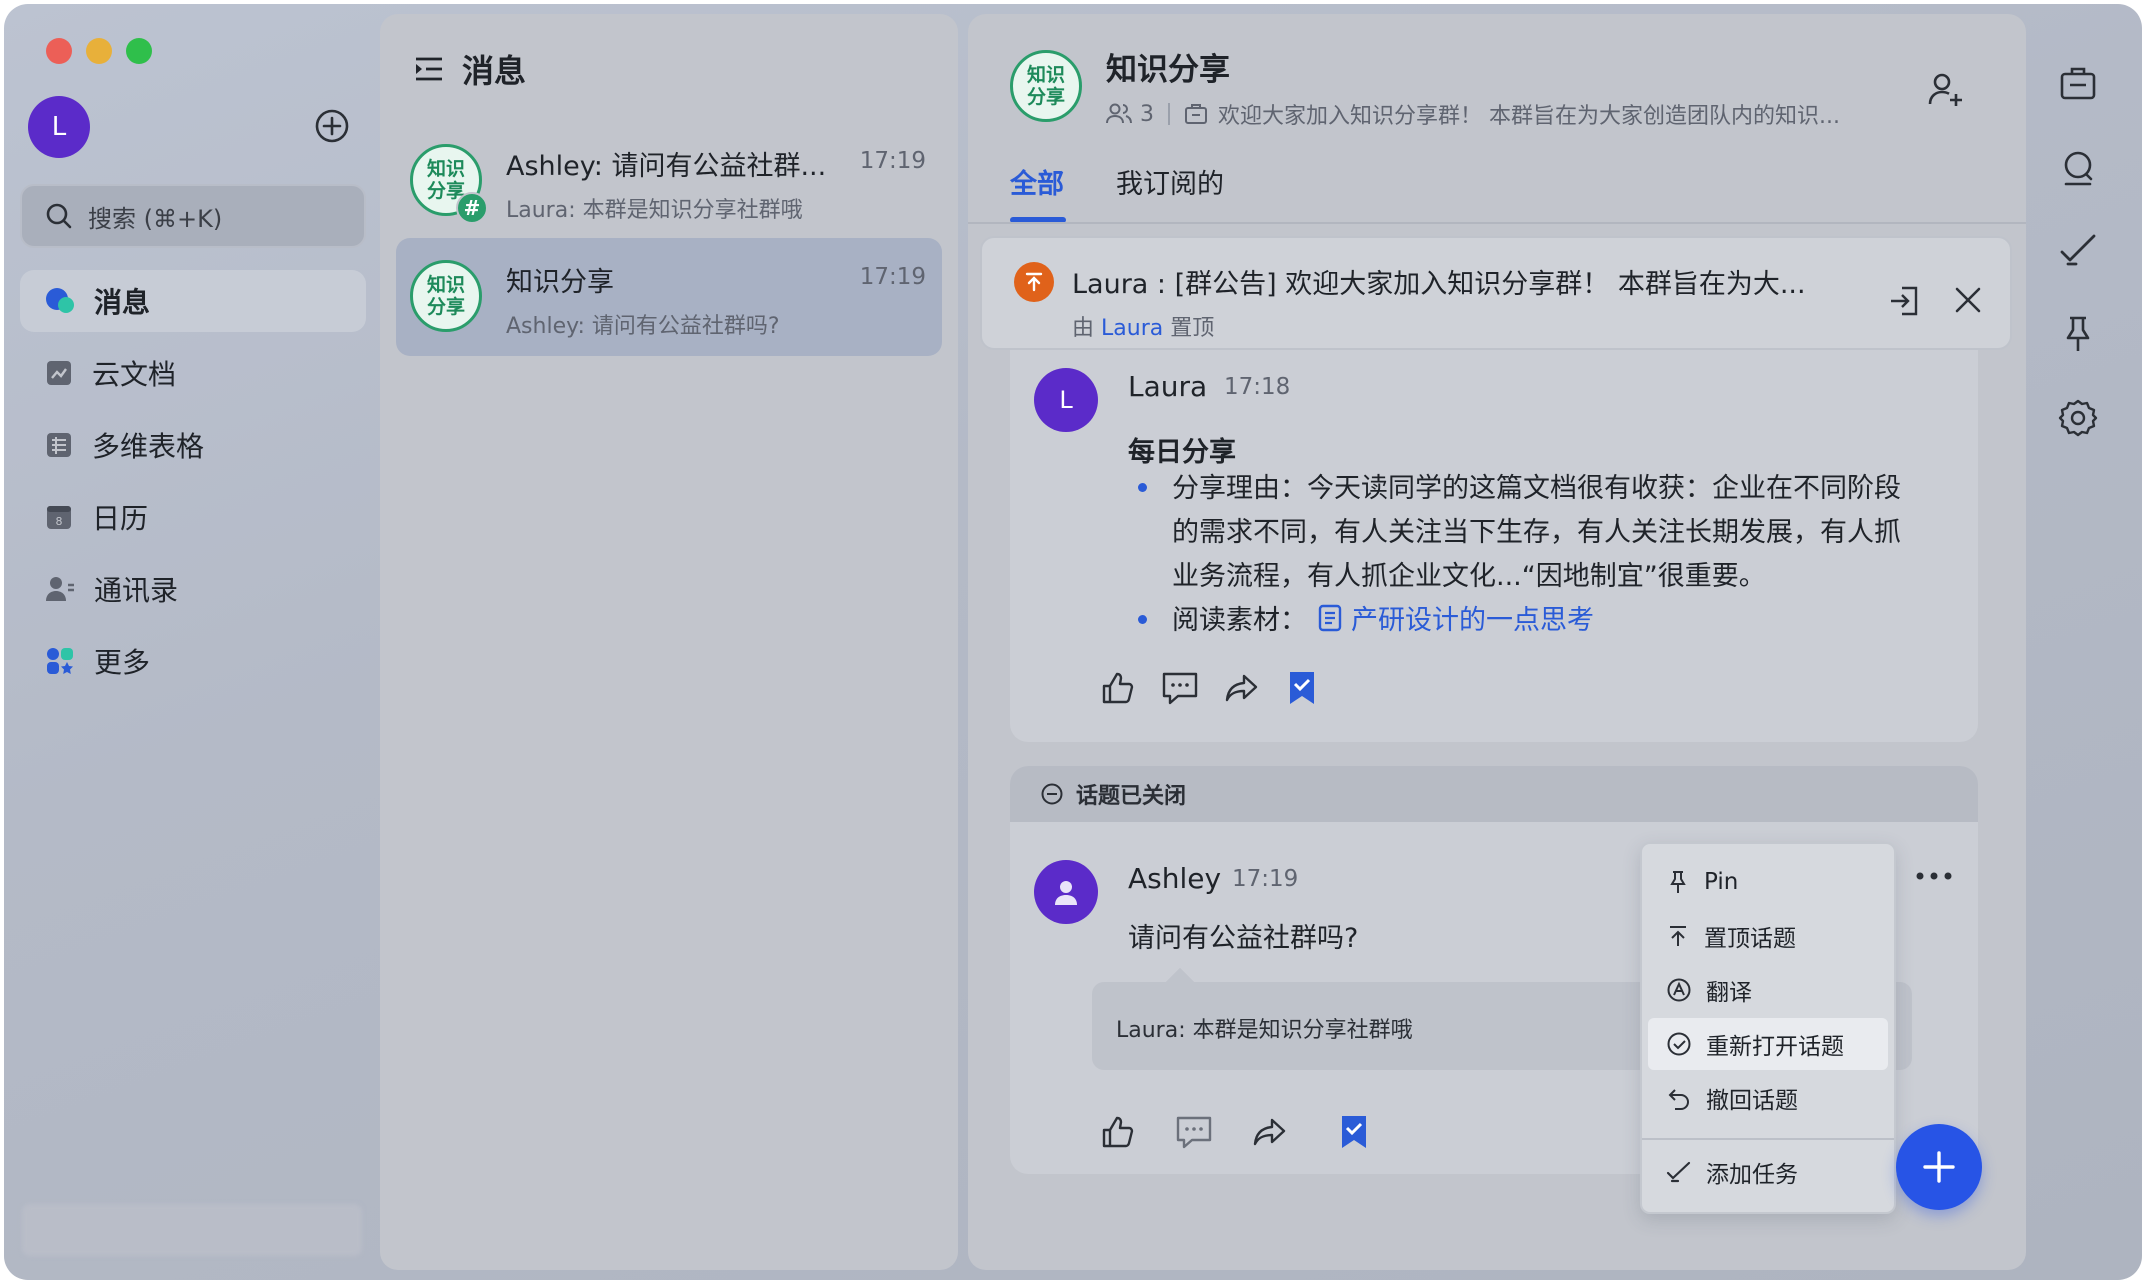 This screenshot has height=1284, width=2148. I want to click on doc-link: 产研设计的一点思考, so click(1472, 617).